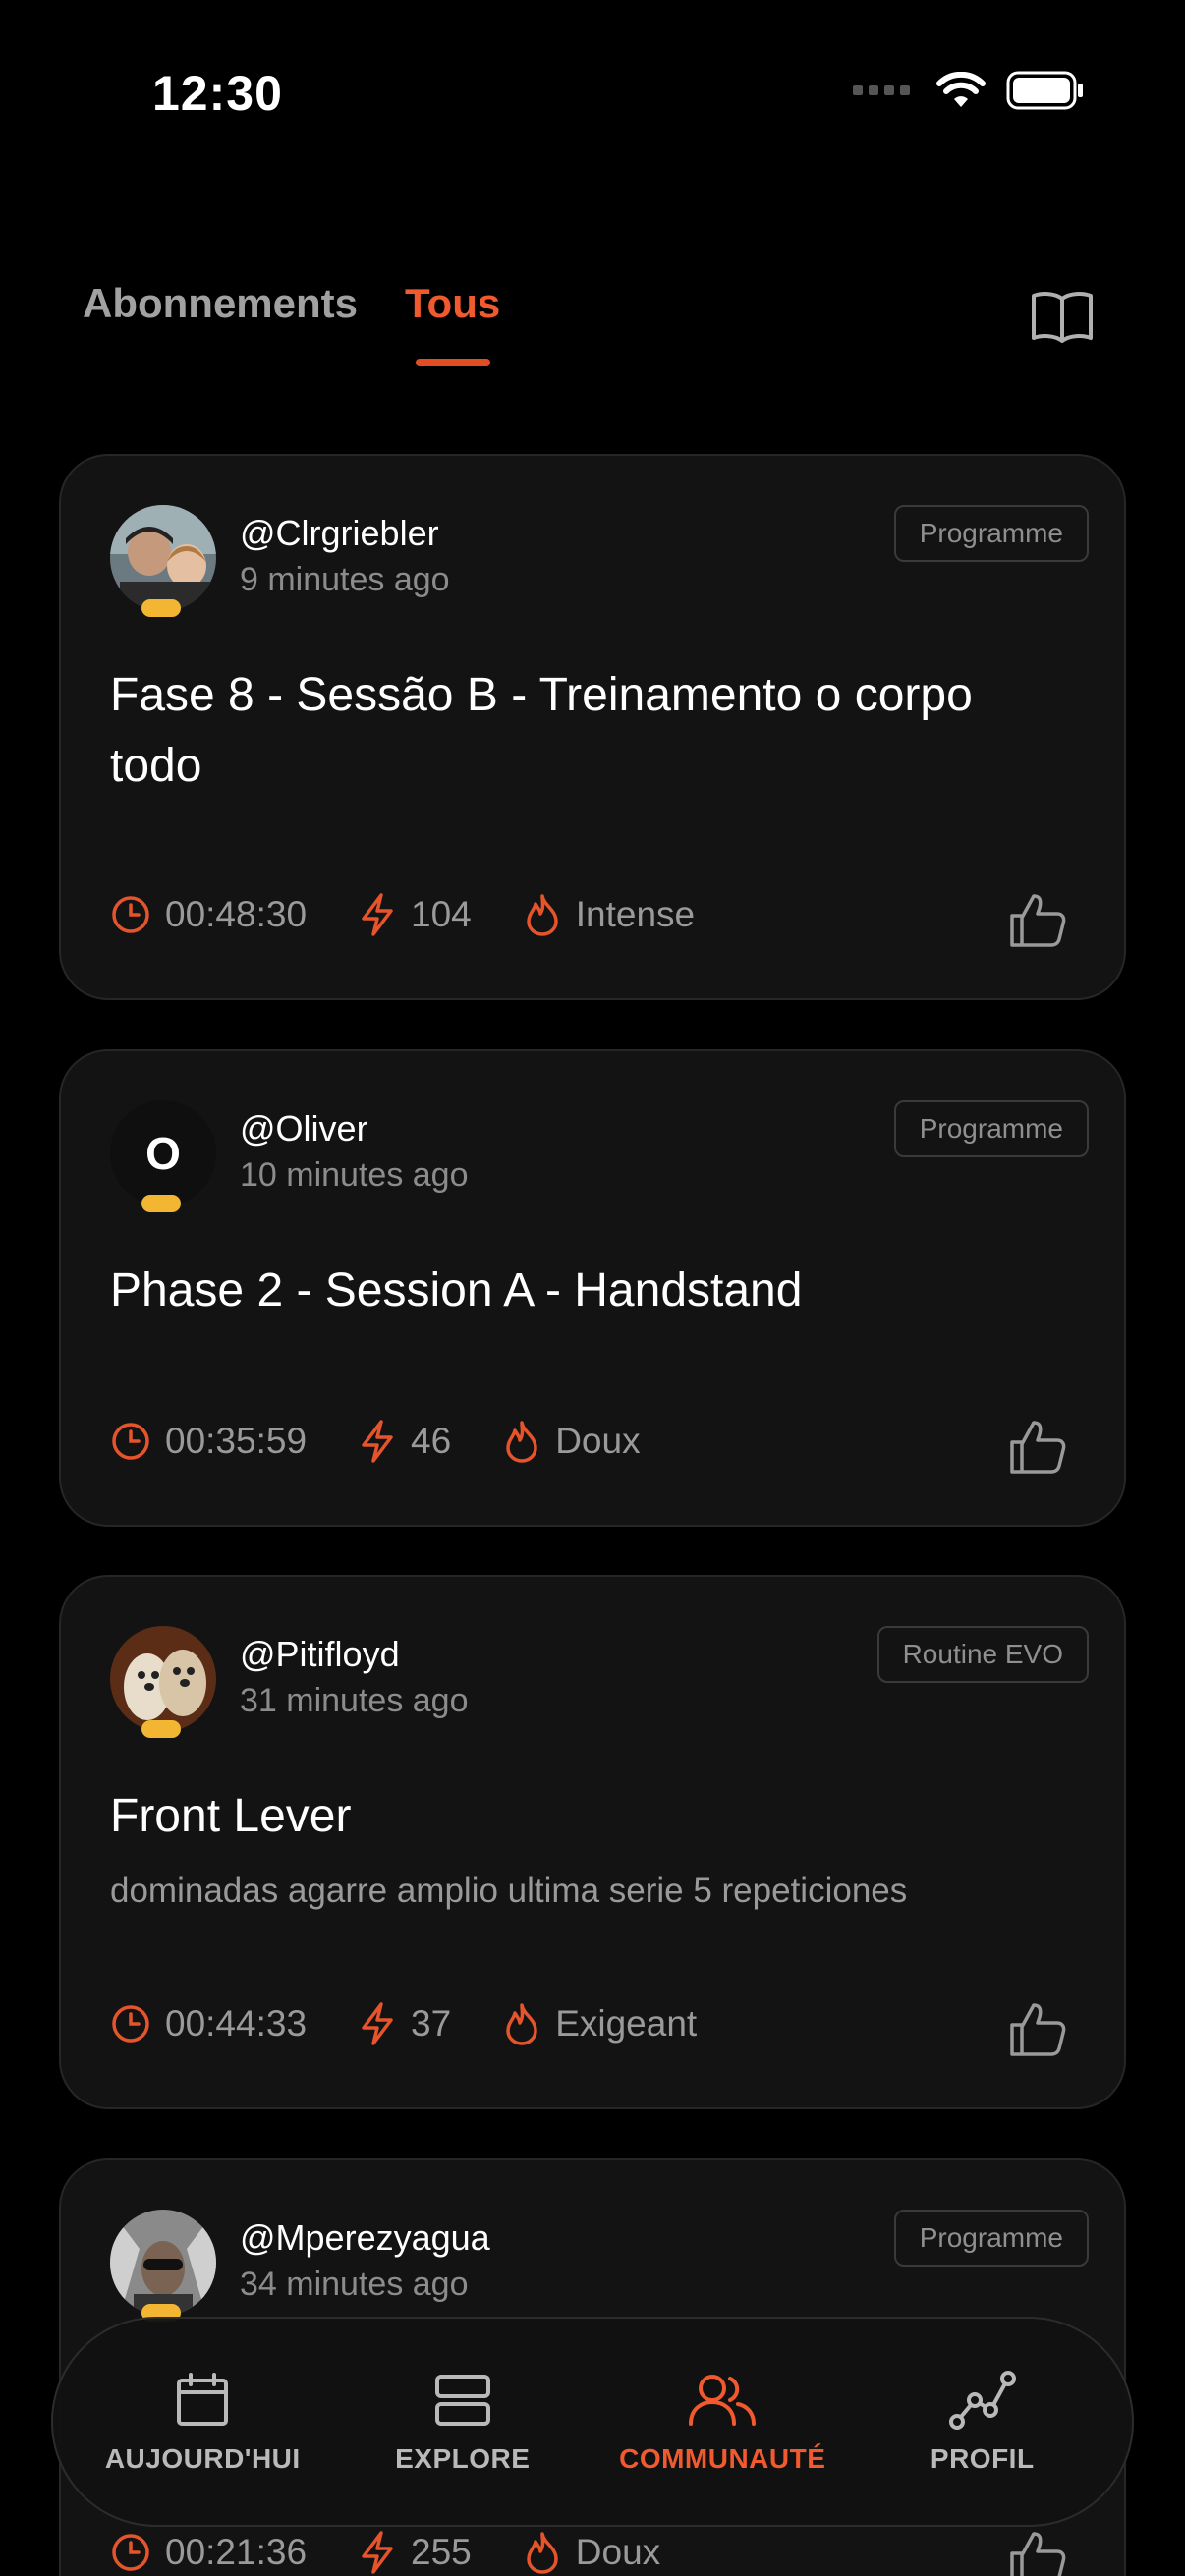 This screenshot has height=2576, width=1185. What do you see at coordinates (237, 2023) in the screenshot?
I see `duration-value: 00:44:33` at bounding box center [237, 2023].